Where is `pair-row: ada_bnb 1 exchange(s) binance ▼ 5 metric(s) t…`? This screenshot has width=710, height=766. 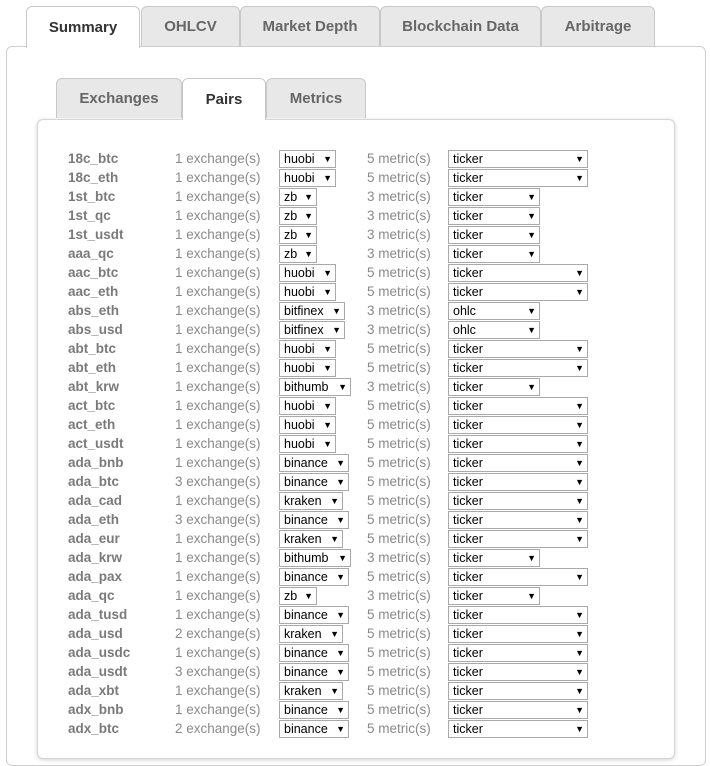
pair-row: ada_bnb 1 exchange(s) binance ▼ 5 metric(s) t… is located at coordinates (355, 463).